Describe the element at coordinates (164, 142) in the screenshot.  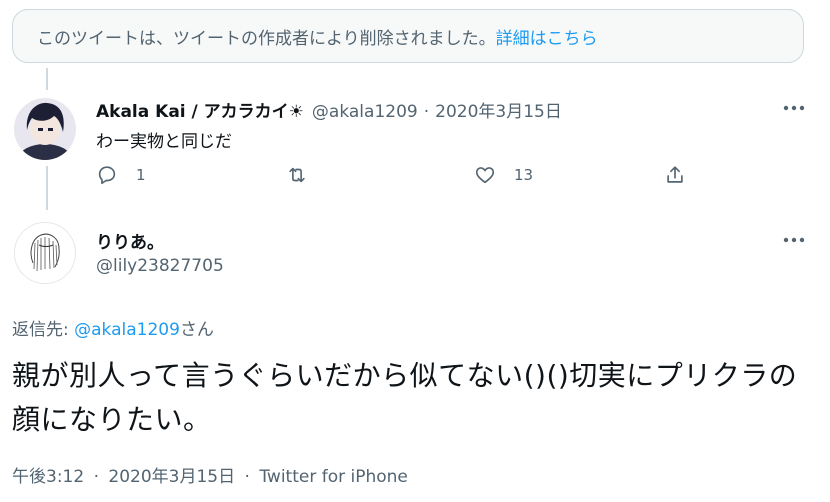
I see `tweet1-text: わー実物と同じだ` at that location.